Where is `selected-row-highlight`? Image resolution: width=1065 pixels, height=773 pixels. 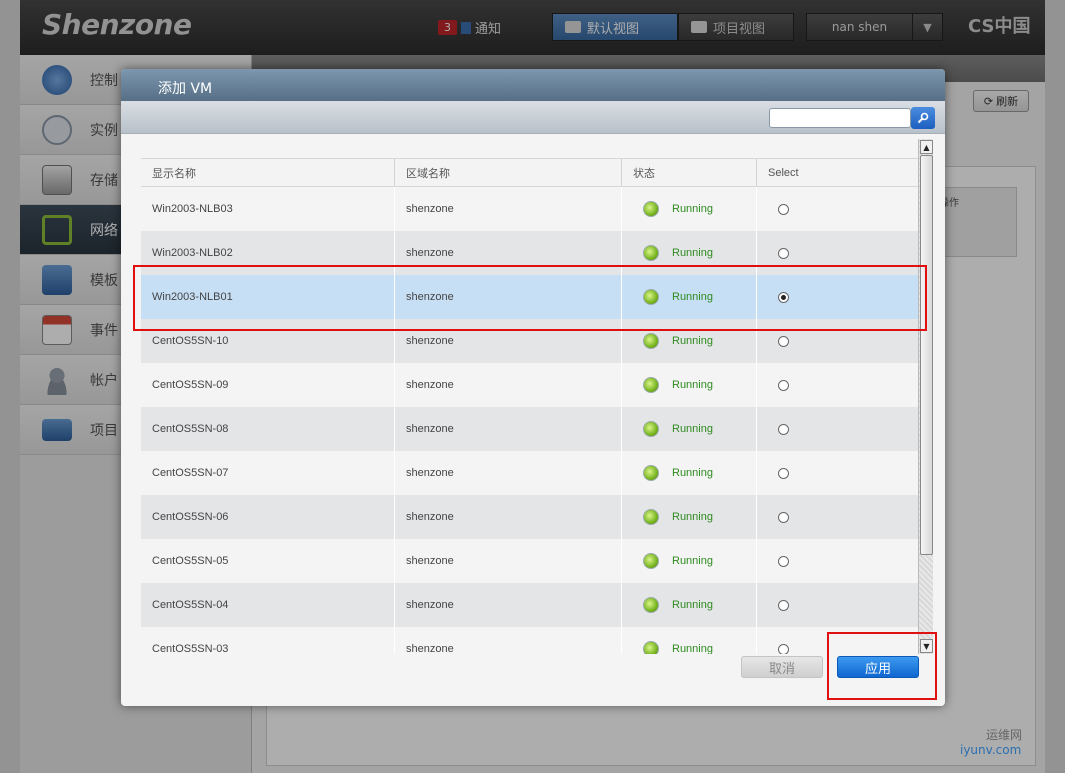 selected-row-highlight is located at coordinates (530, 298).